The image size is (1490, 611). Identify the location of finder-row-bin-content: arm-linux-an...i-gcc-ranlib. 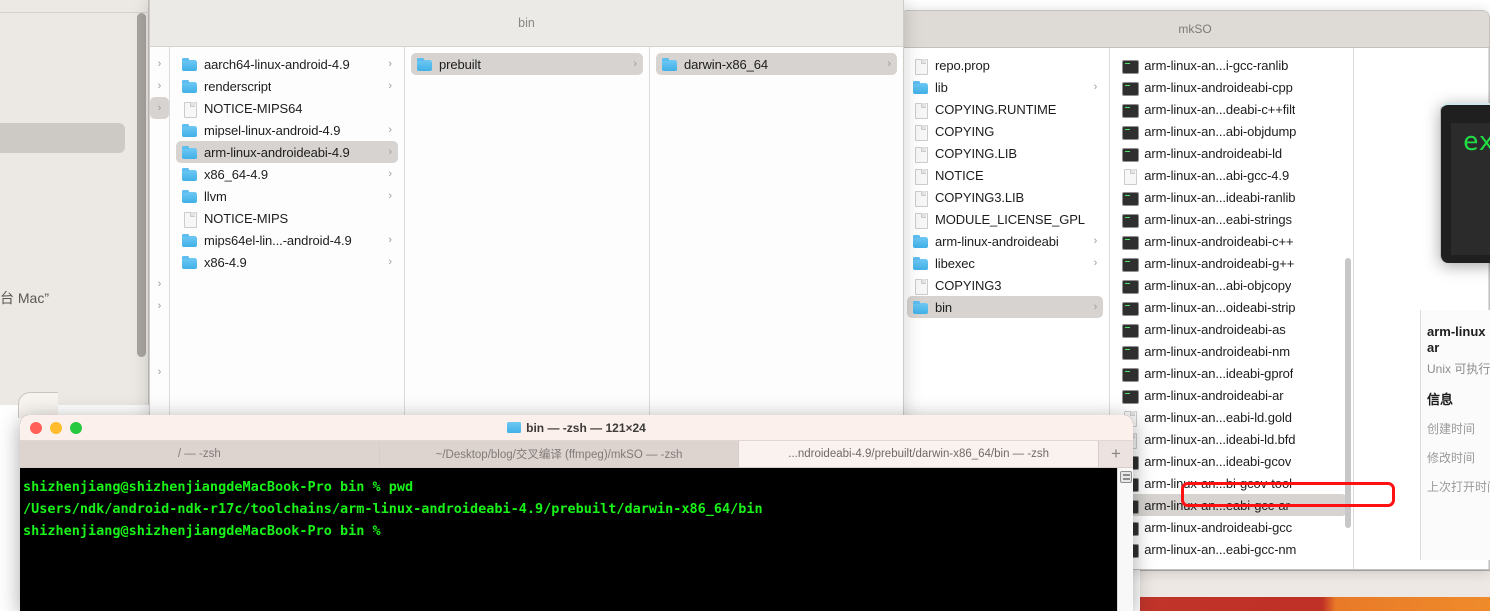
(1231, 65).